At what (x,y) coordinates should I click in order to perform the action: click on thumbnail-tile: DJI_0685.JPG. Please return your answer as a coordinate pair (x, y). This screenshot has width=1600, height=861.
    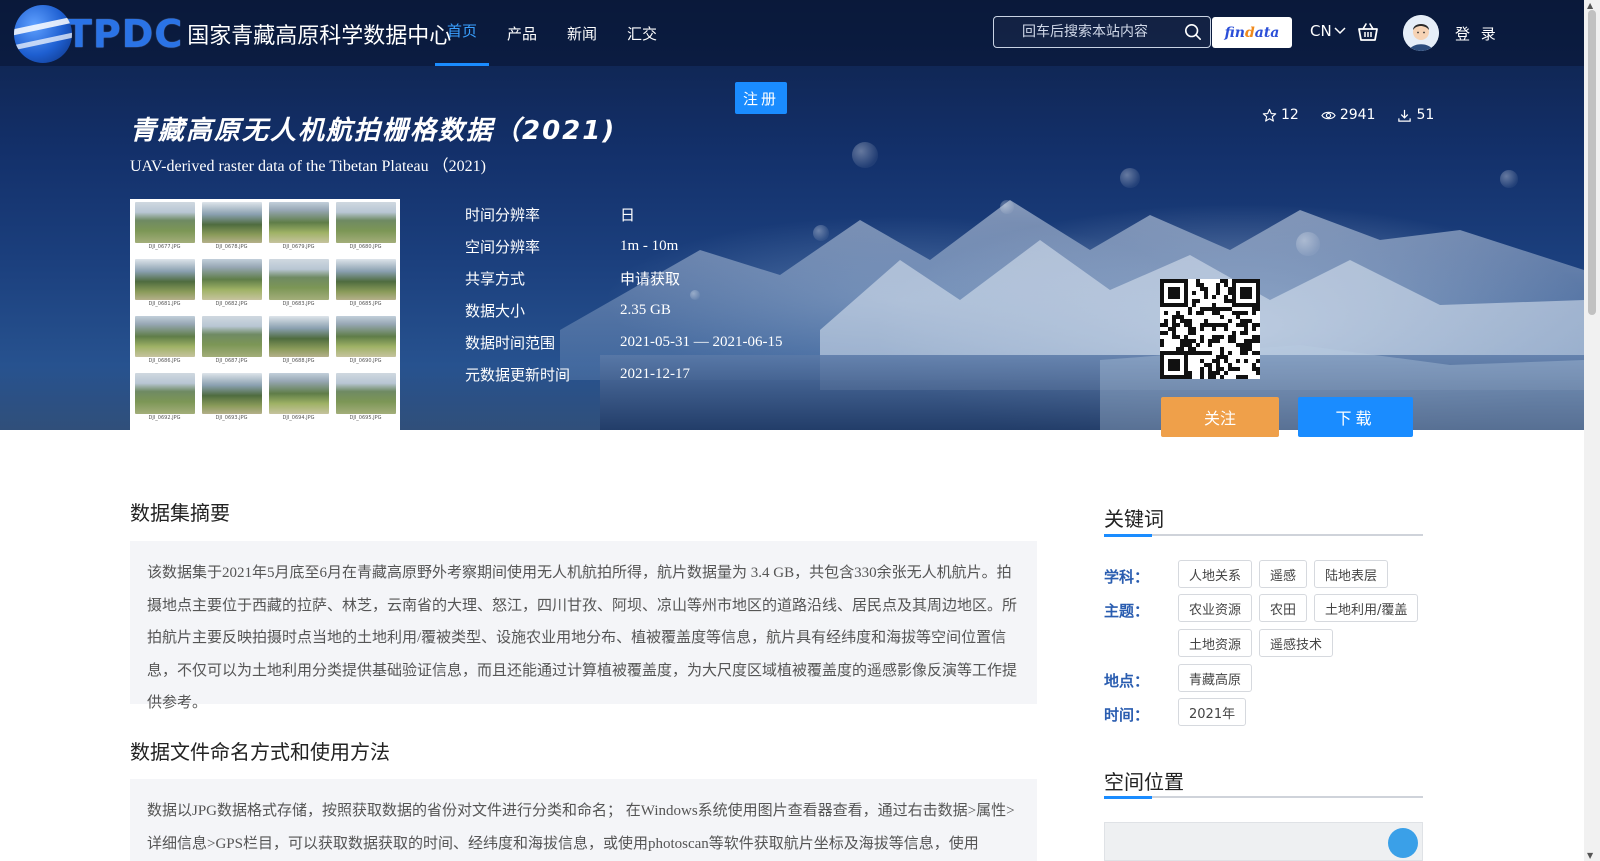
    Looking at the image, I should click on (365, 286).